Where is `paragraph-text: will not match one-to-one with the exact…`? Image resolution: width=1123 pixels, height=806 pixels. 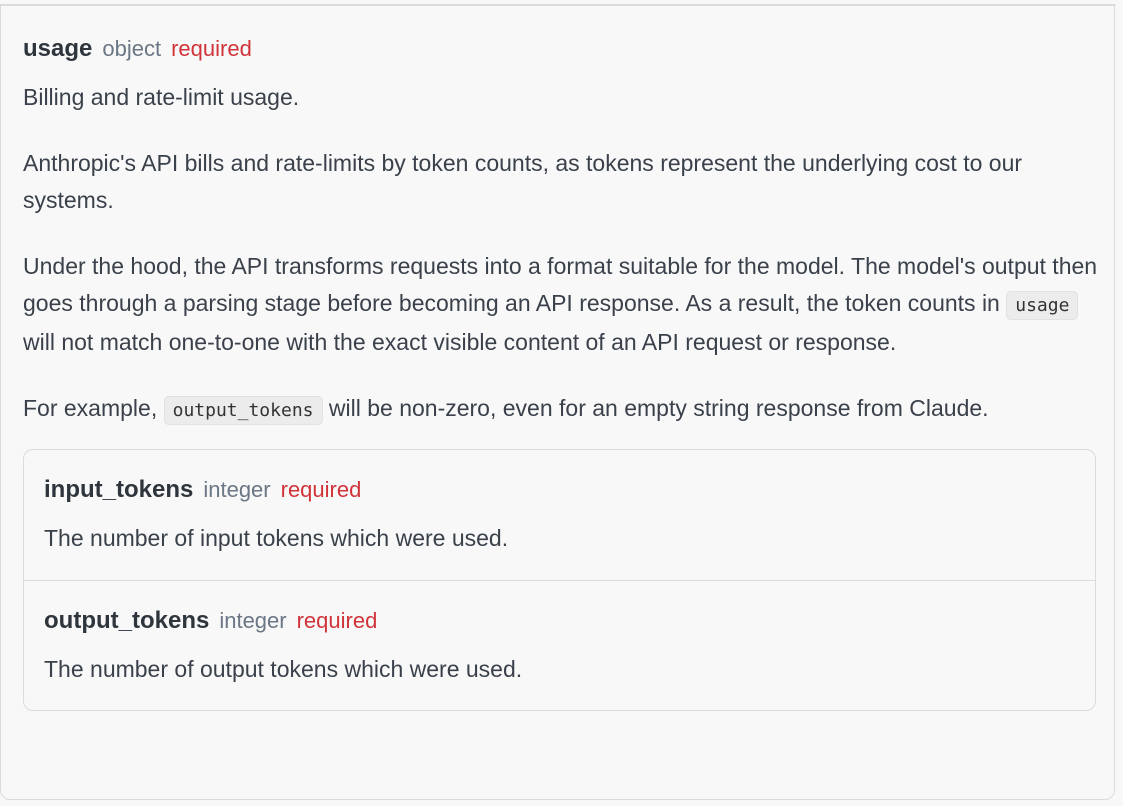
paragraph-text: will not match one-to-one with the exact… is located at coordinates (460, 342).